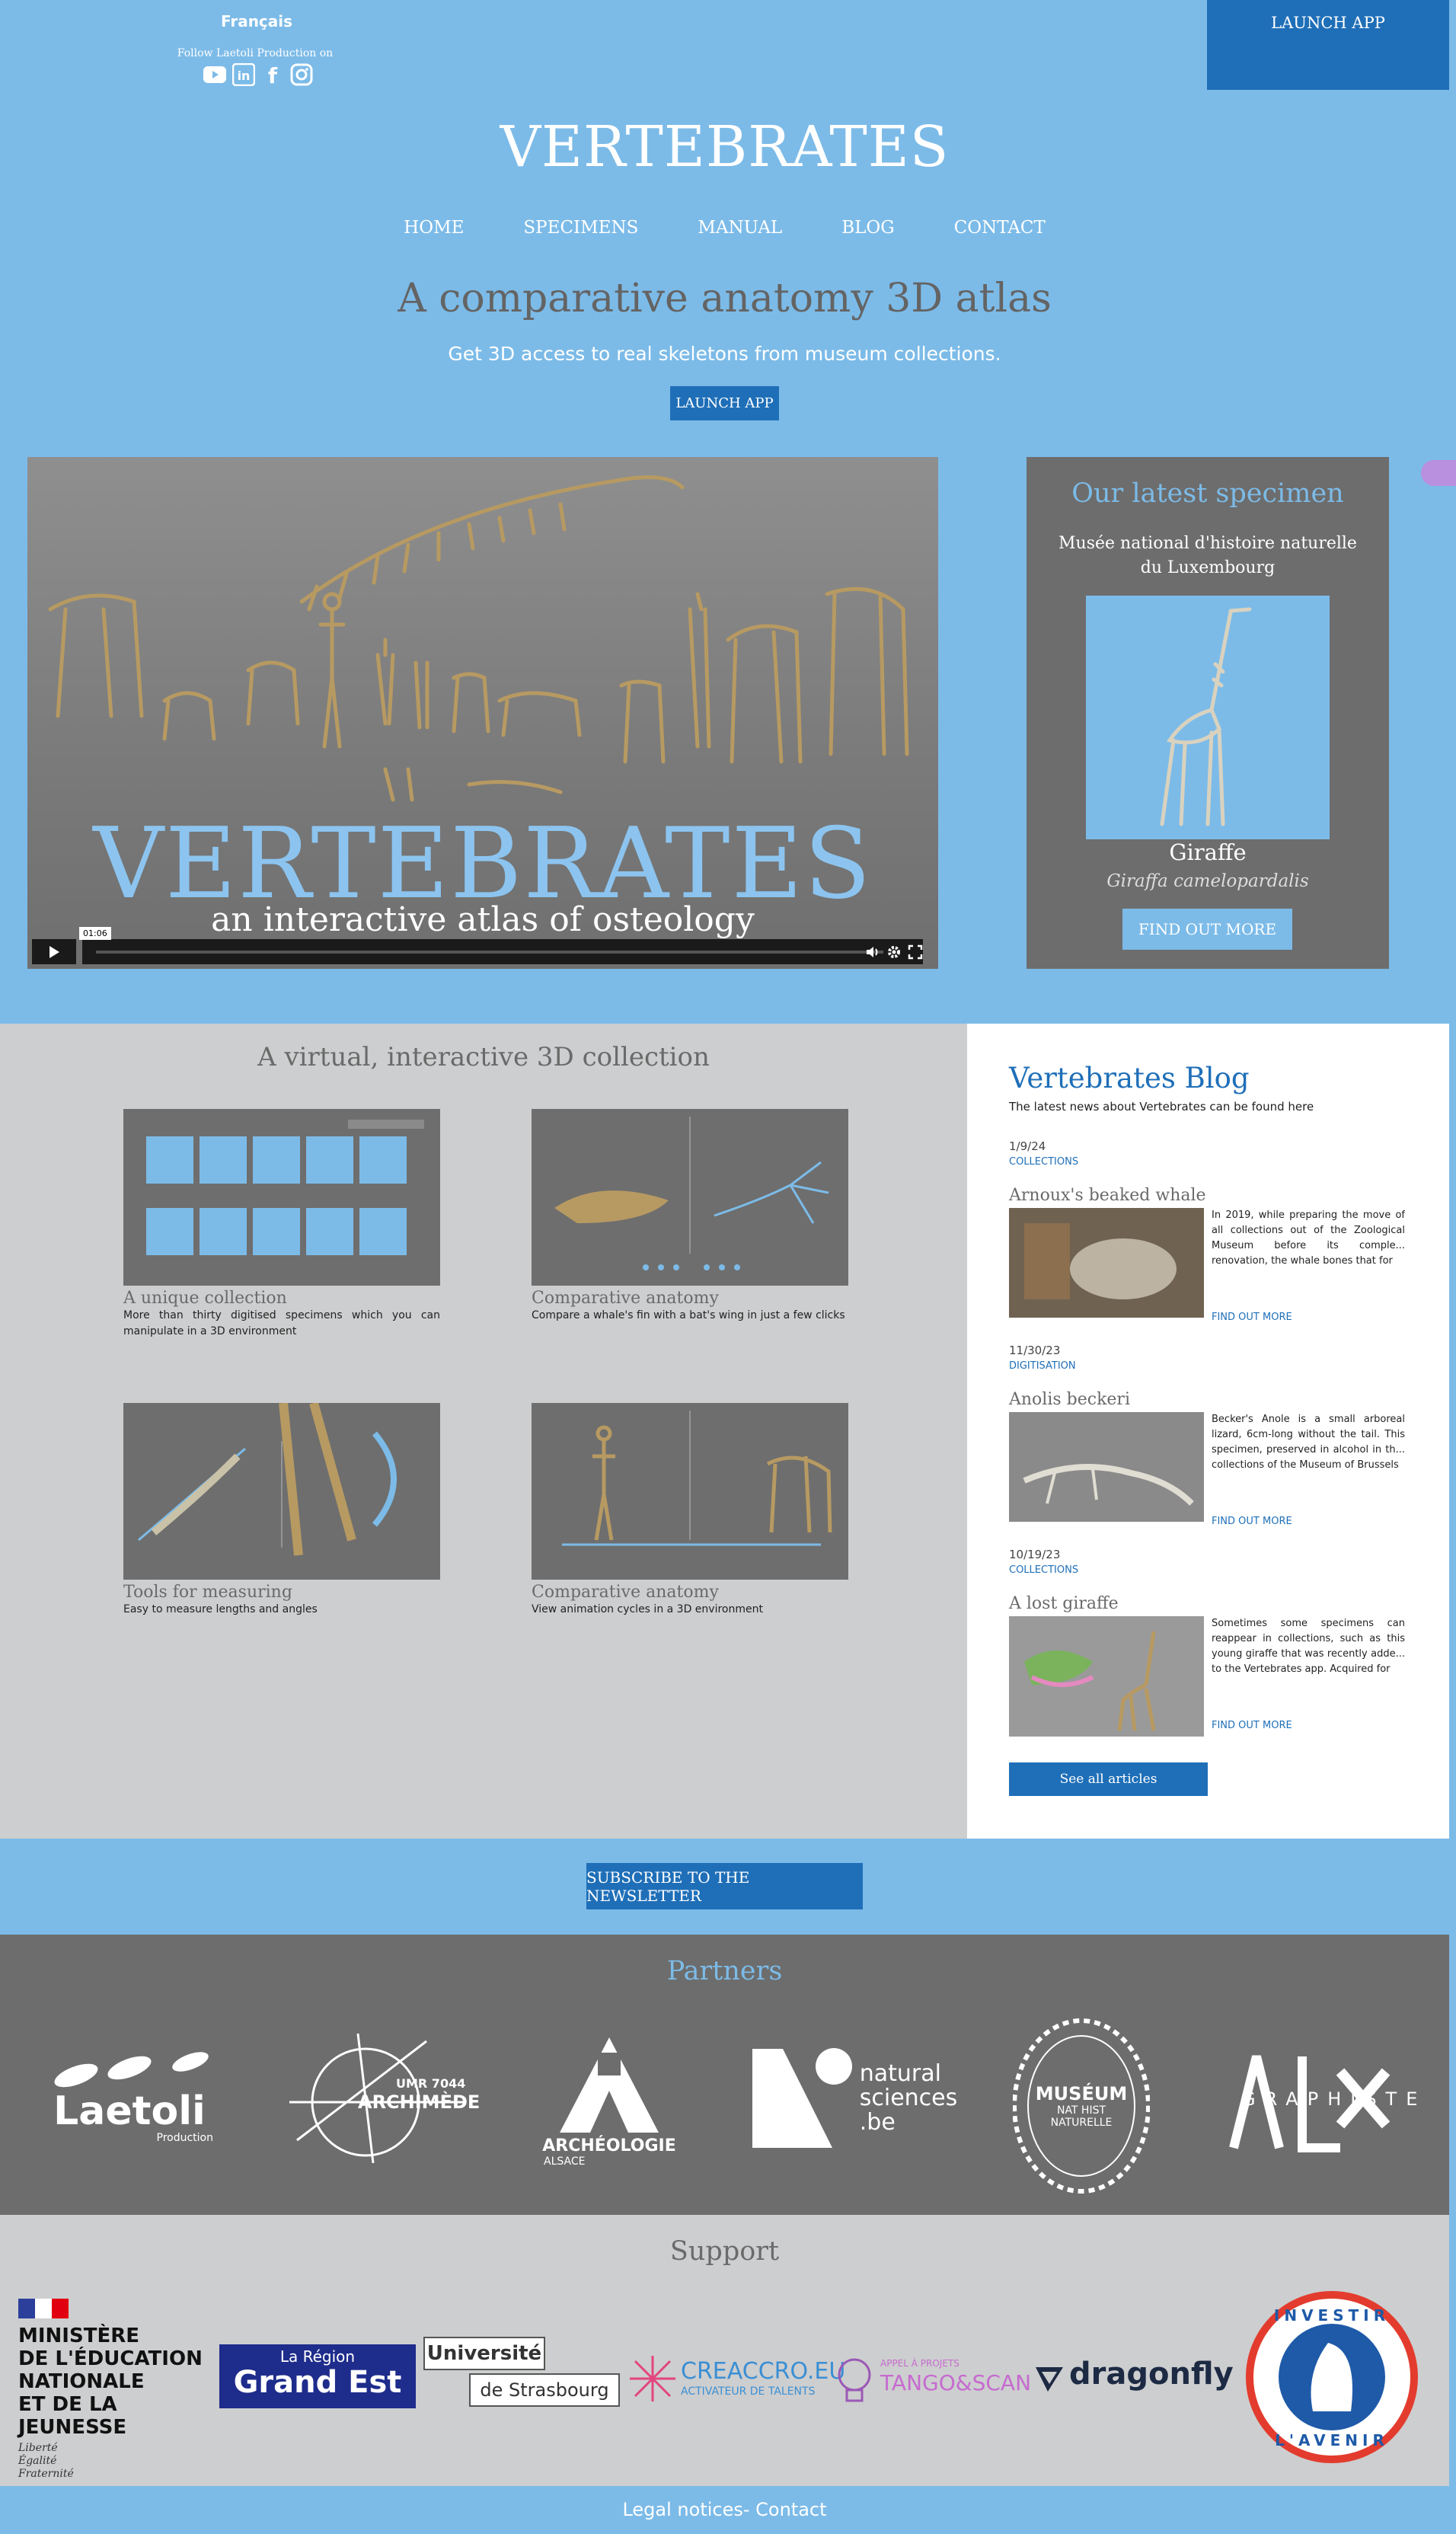 This screenshot has width=1456, height=2534. Describe the element at coordinates (725, 147) in the screenshot. I see `site-title: VERTEBRATES` at that location.